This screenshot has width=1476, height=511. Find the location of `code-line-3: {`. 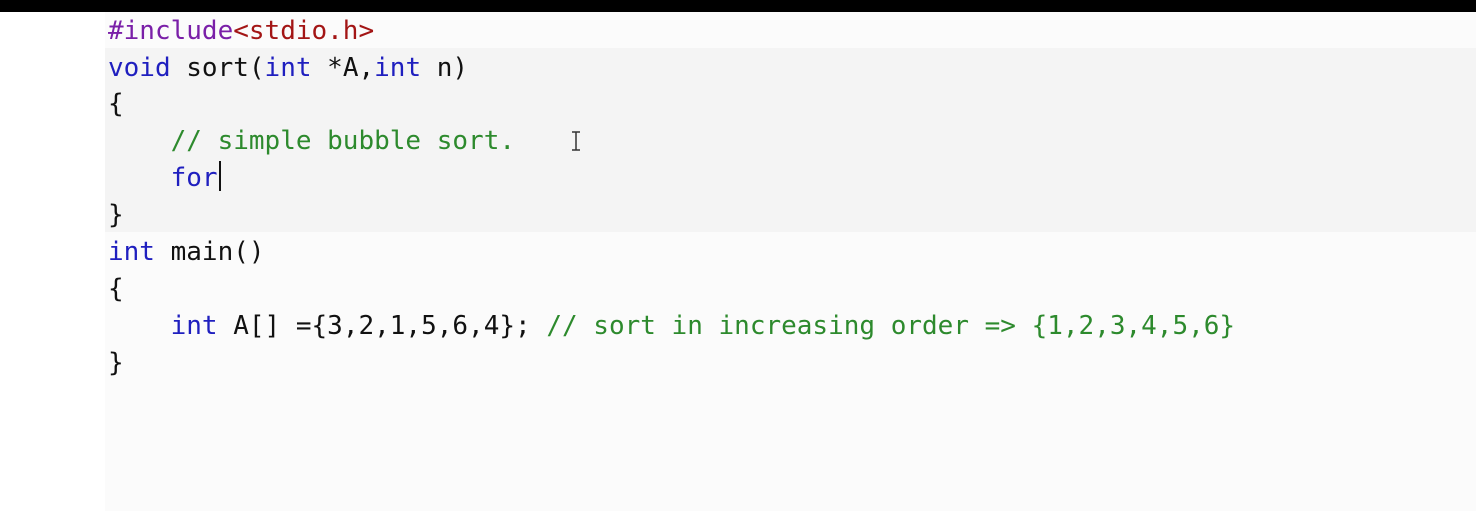

code-line-3: { is located at coordinates (116, 104).